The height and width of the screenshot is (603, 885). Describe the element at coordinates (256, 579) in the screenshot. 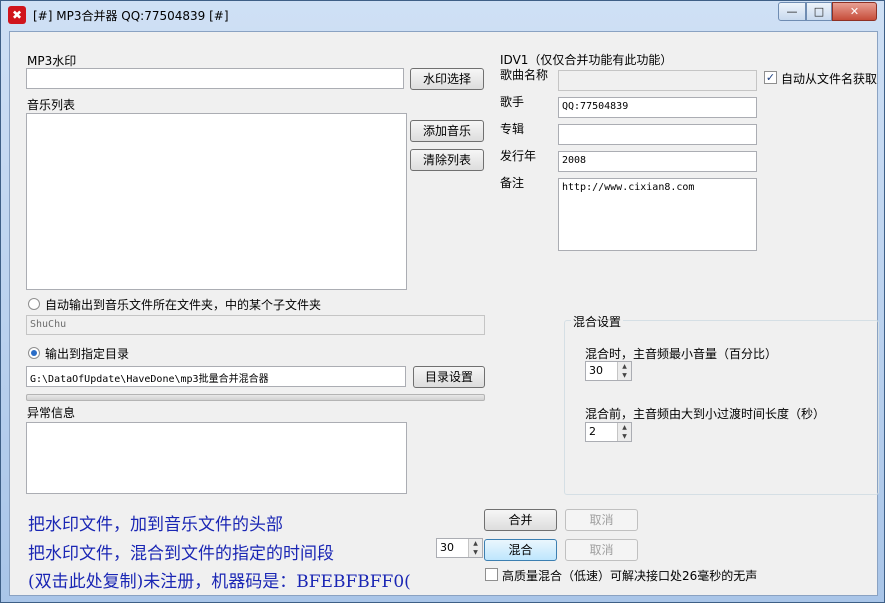

I see `machine-code-note: (双击此处复制)未注册，机器码是：BFEBFBFF0(` at that location.